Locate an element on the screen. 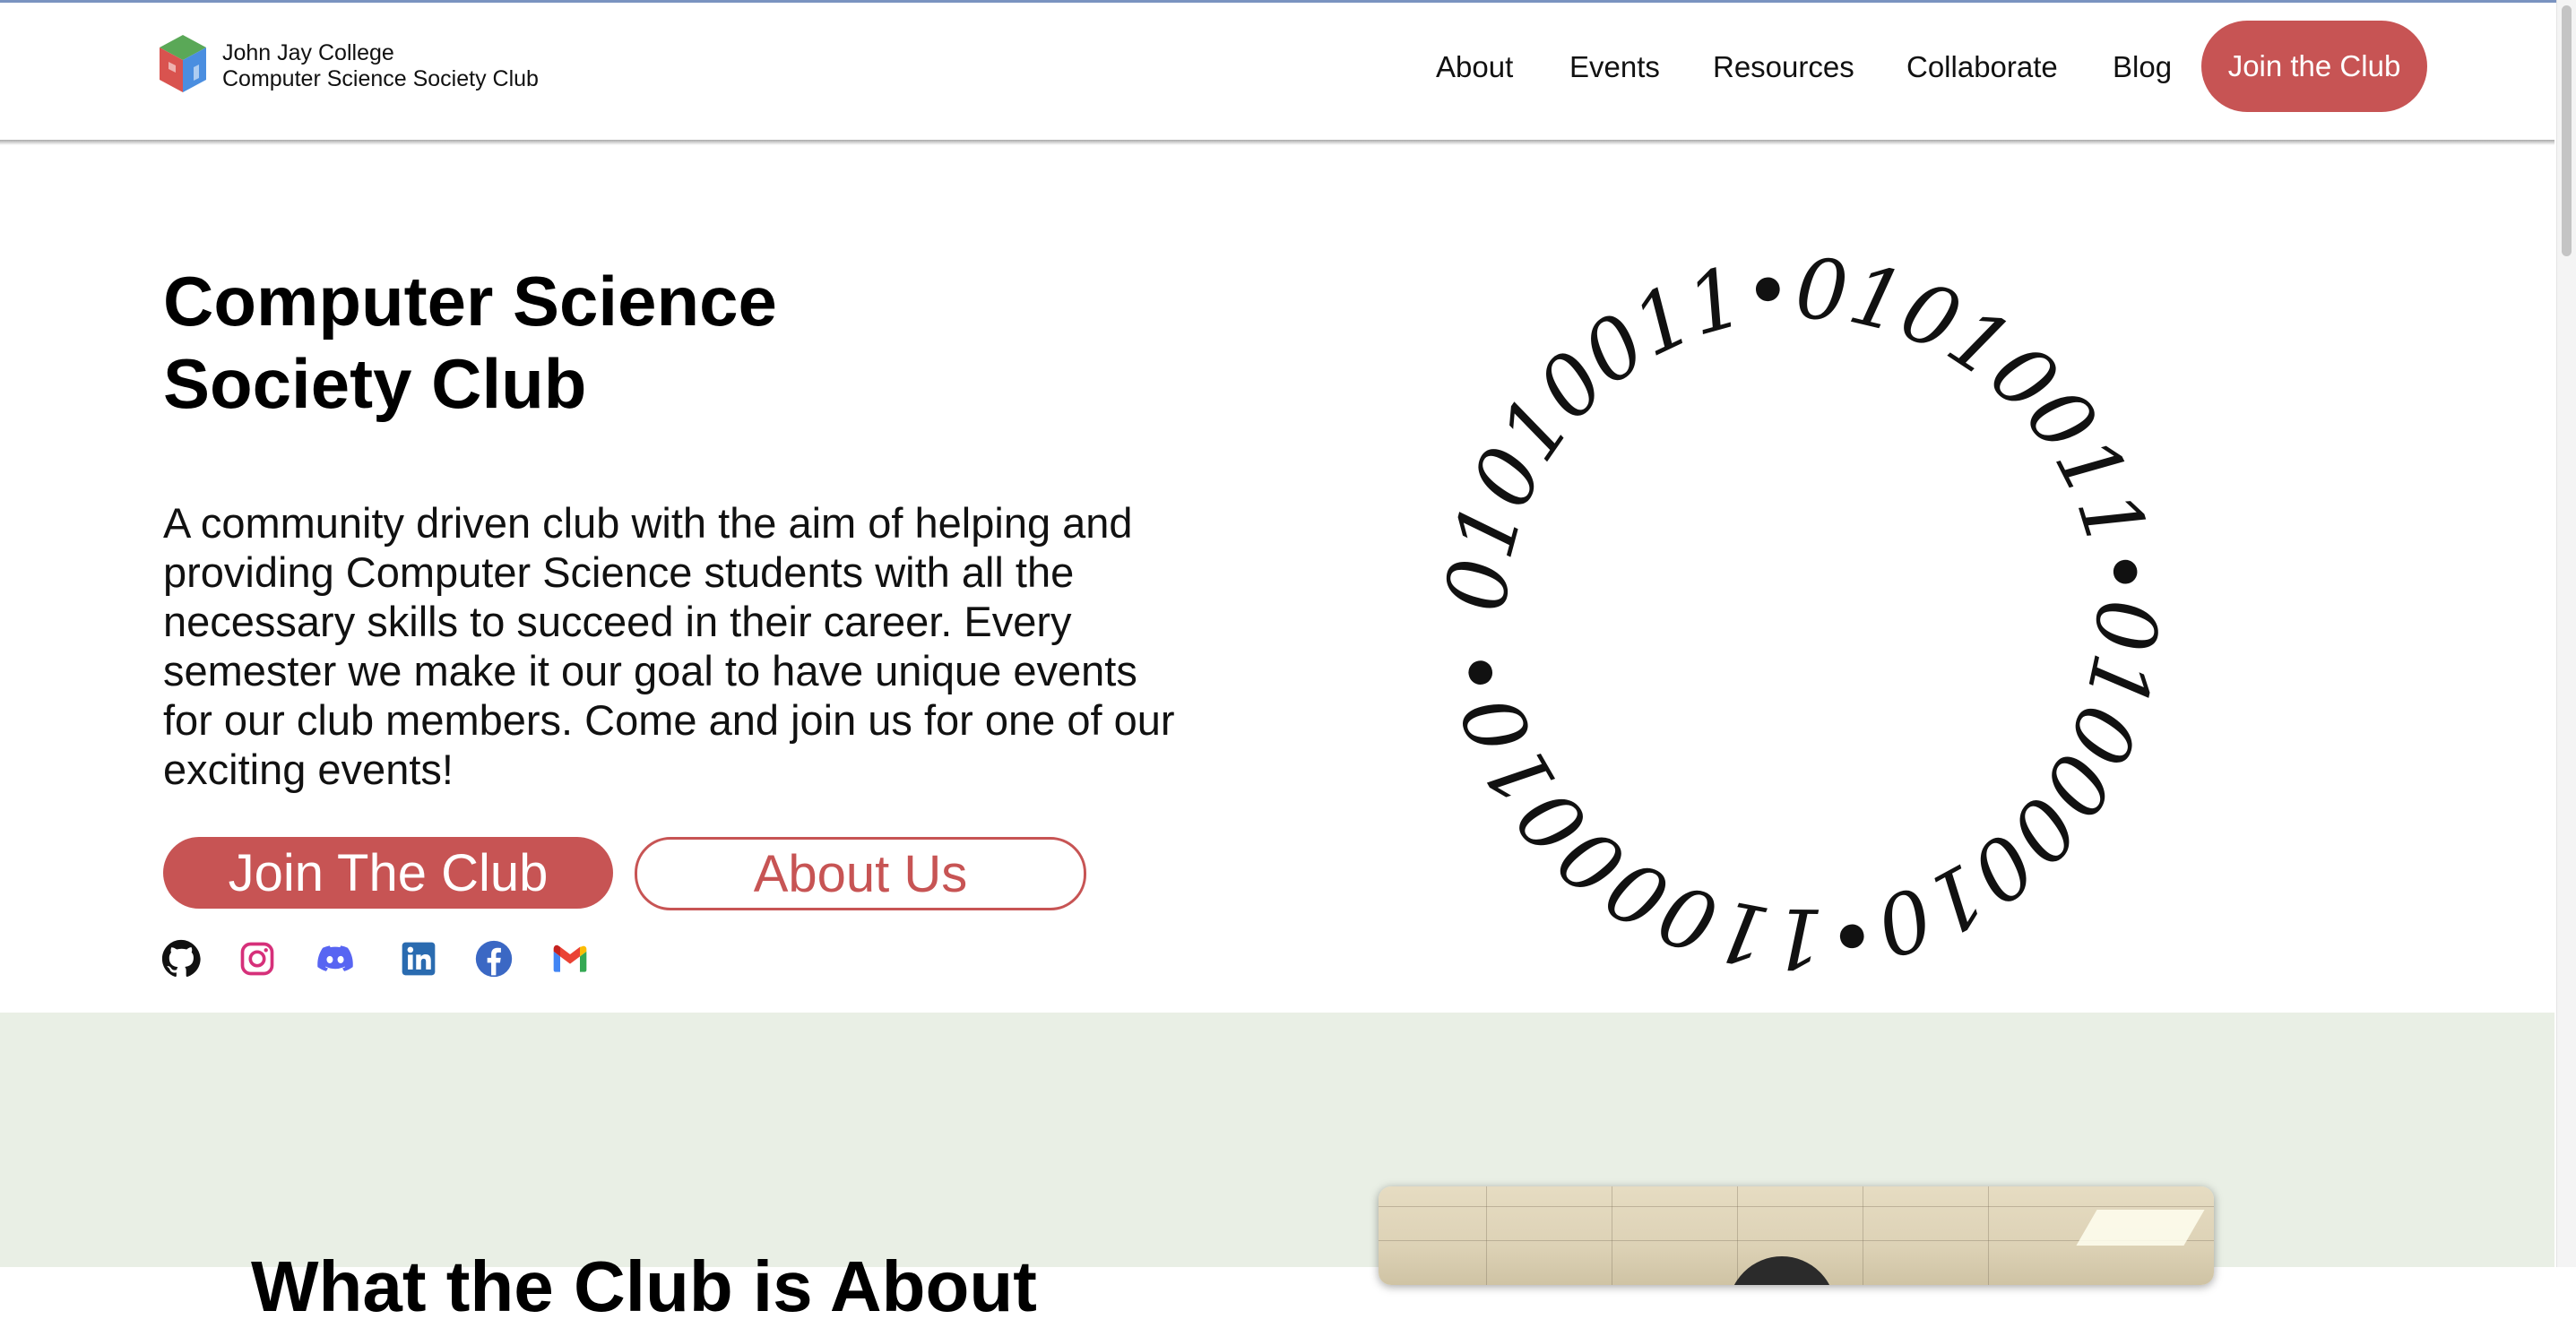 The height and width of the screenshot is (1328, 2576). github-icon is located at coordinates (181, 959).